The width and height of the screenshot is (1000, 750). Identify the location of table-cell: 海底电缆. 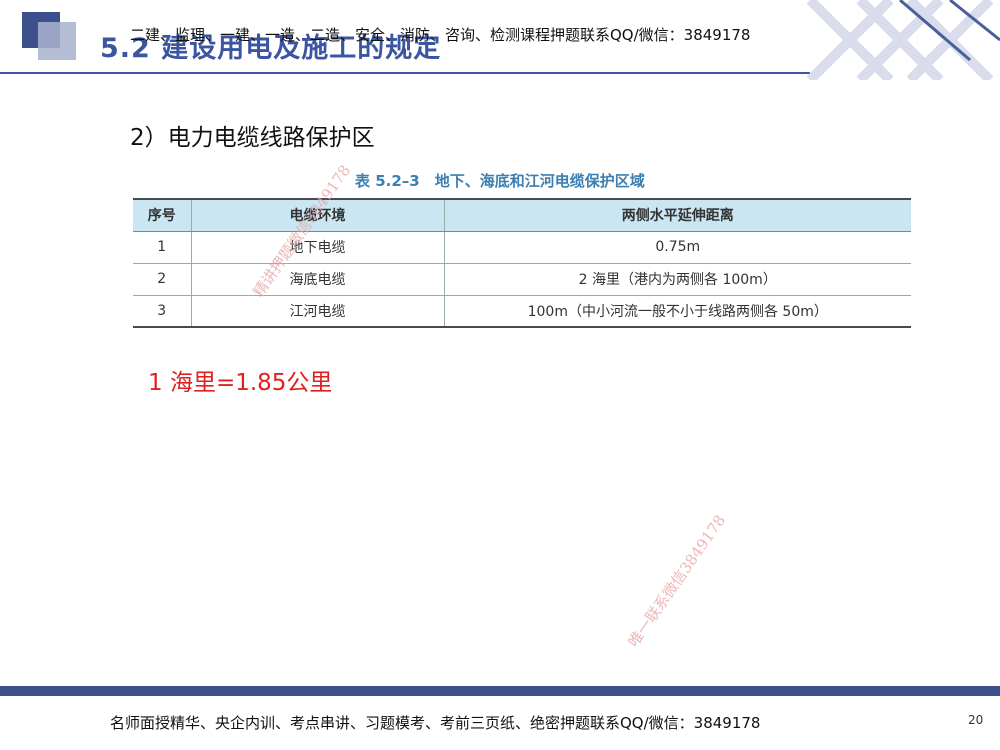
(317, 279).